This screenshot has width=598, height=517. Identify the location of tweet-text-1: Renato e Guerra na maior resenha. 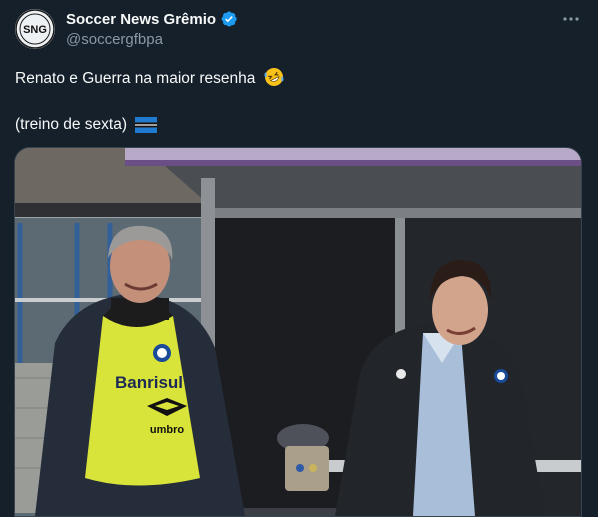
(135, 78).